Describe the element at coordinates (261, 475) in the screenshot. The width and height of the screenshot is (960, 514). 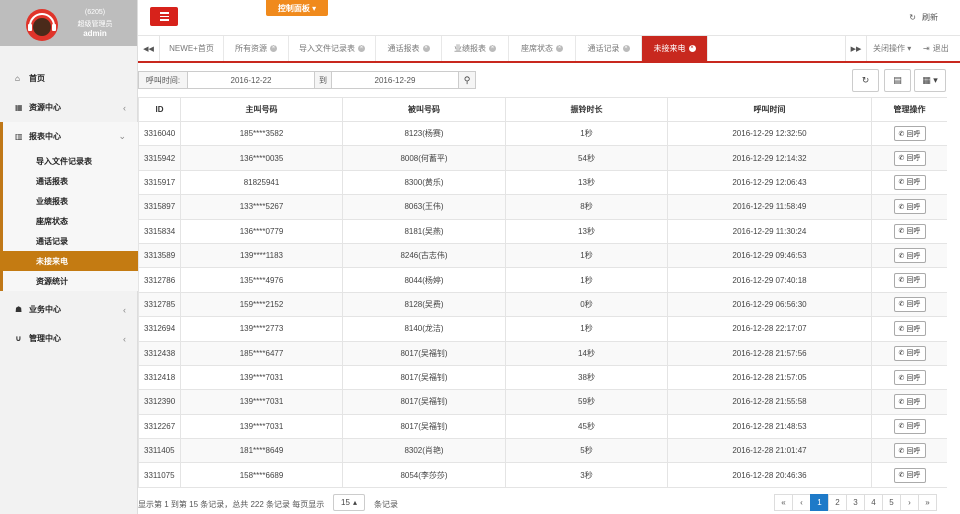
I see `cell-caller: 158****6689` at that location.